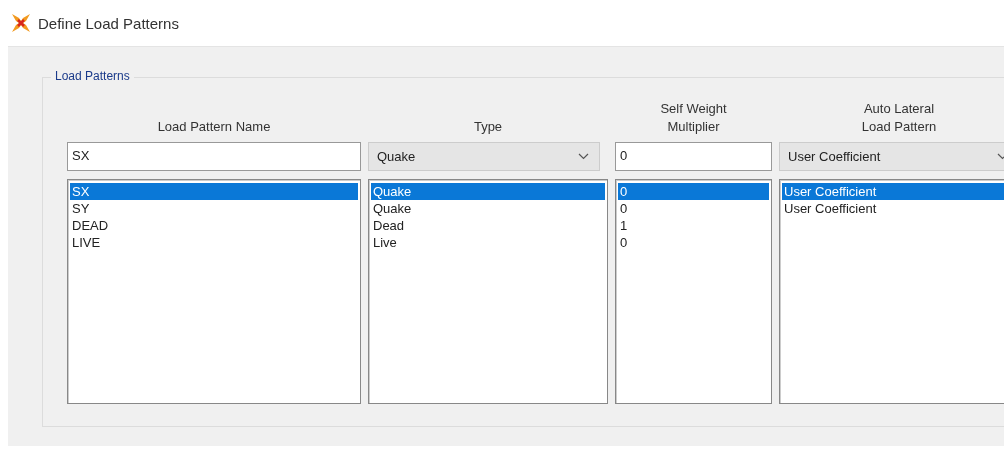 The width and height of the screenshot is (1004, 452). Describe the element at coordinates (214, 156) in the screenshot. I see `input-field: SX` at that location.